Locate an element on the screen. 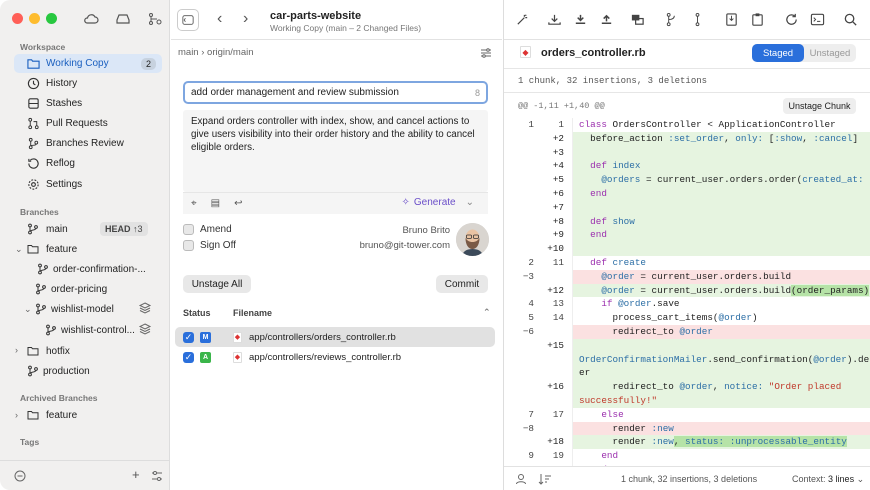 This screenshot has height=490, width=870. sidebar-item-label: Working Copy is located at coordinates (77, 63).